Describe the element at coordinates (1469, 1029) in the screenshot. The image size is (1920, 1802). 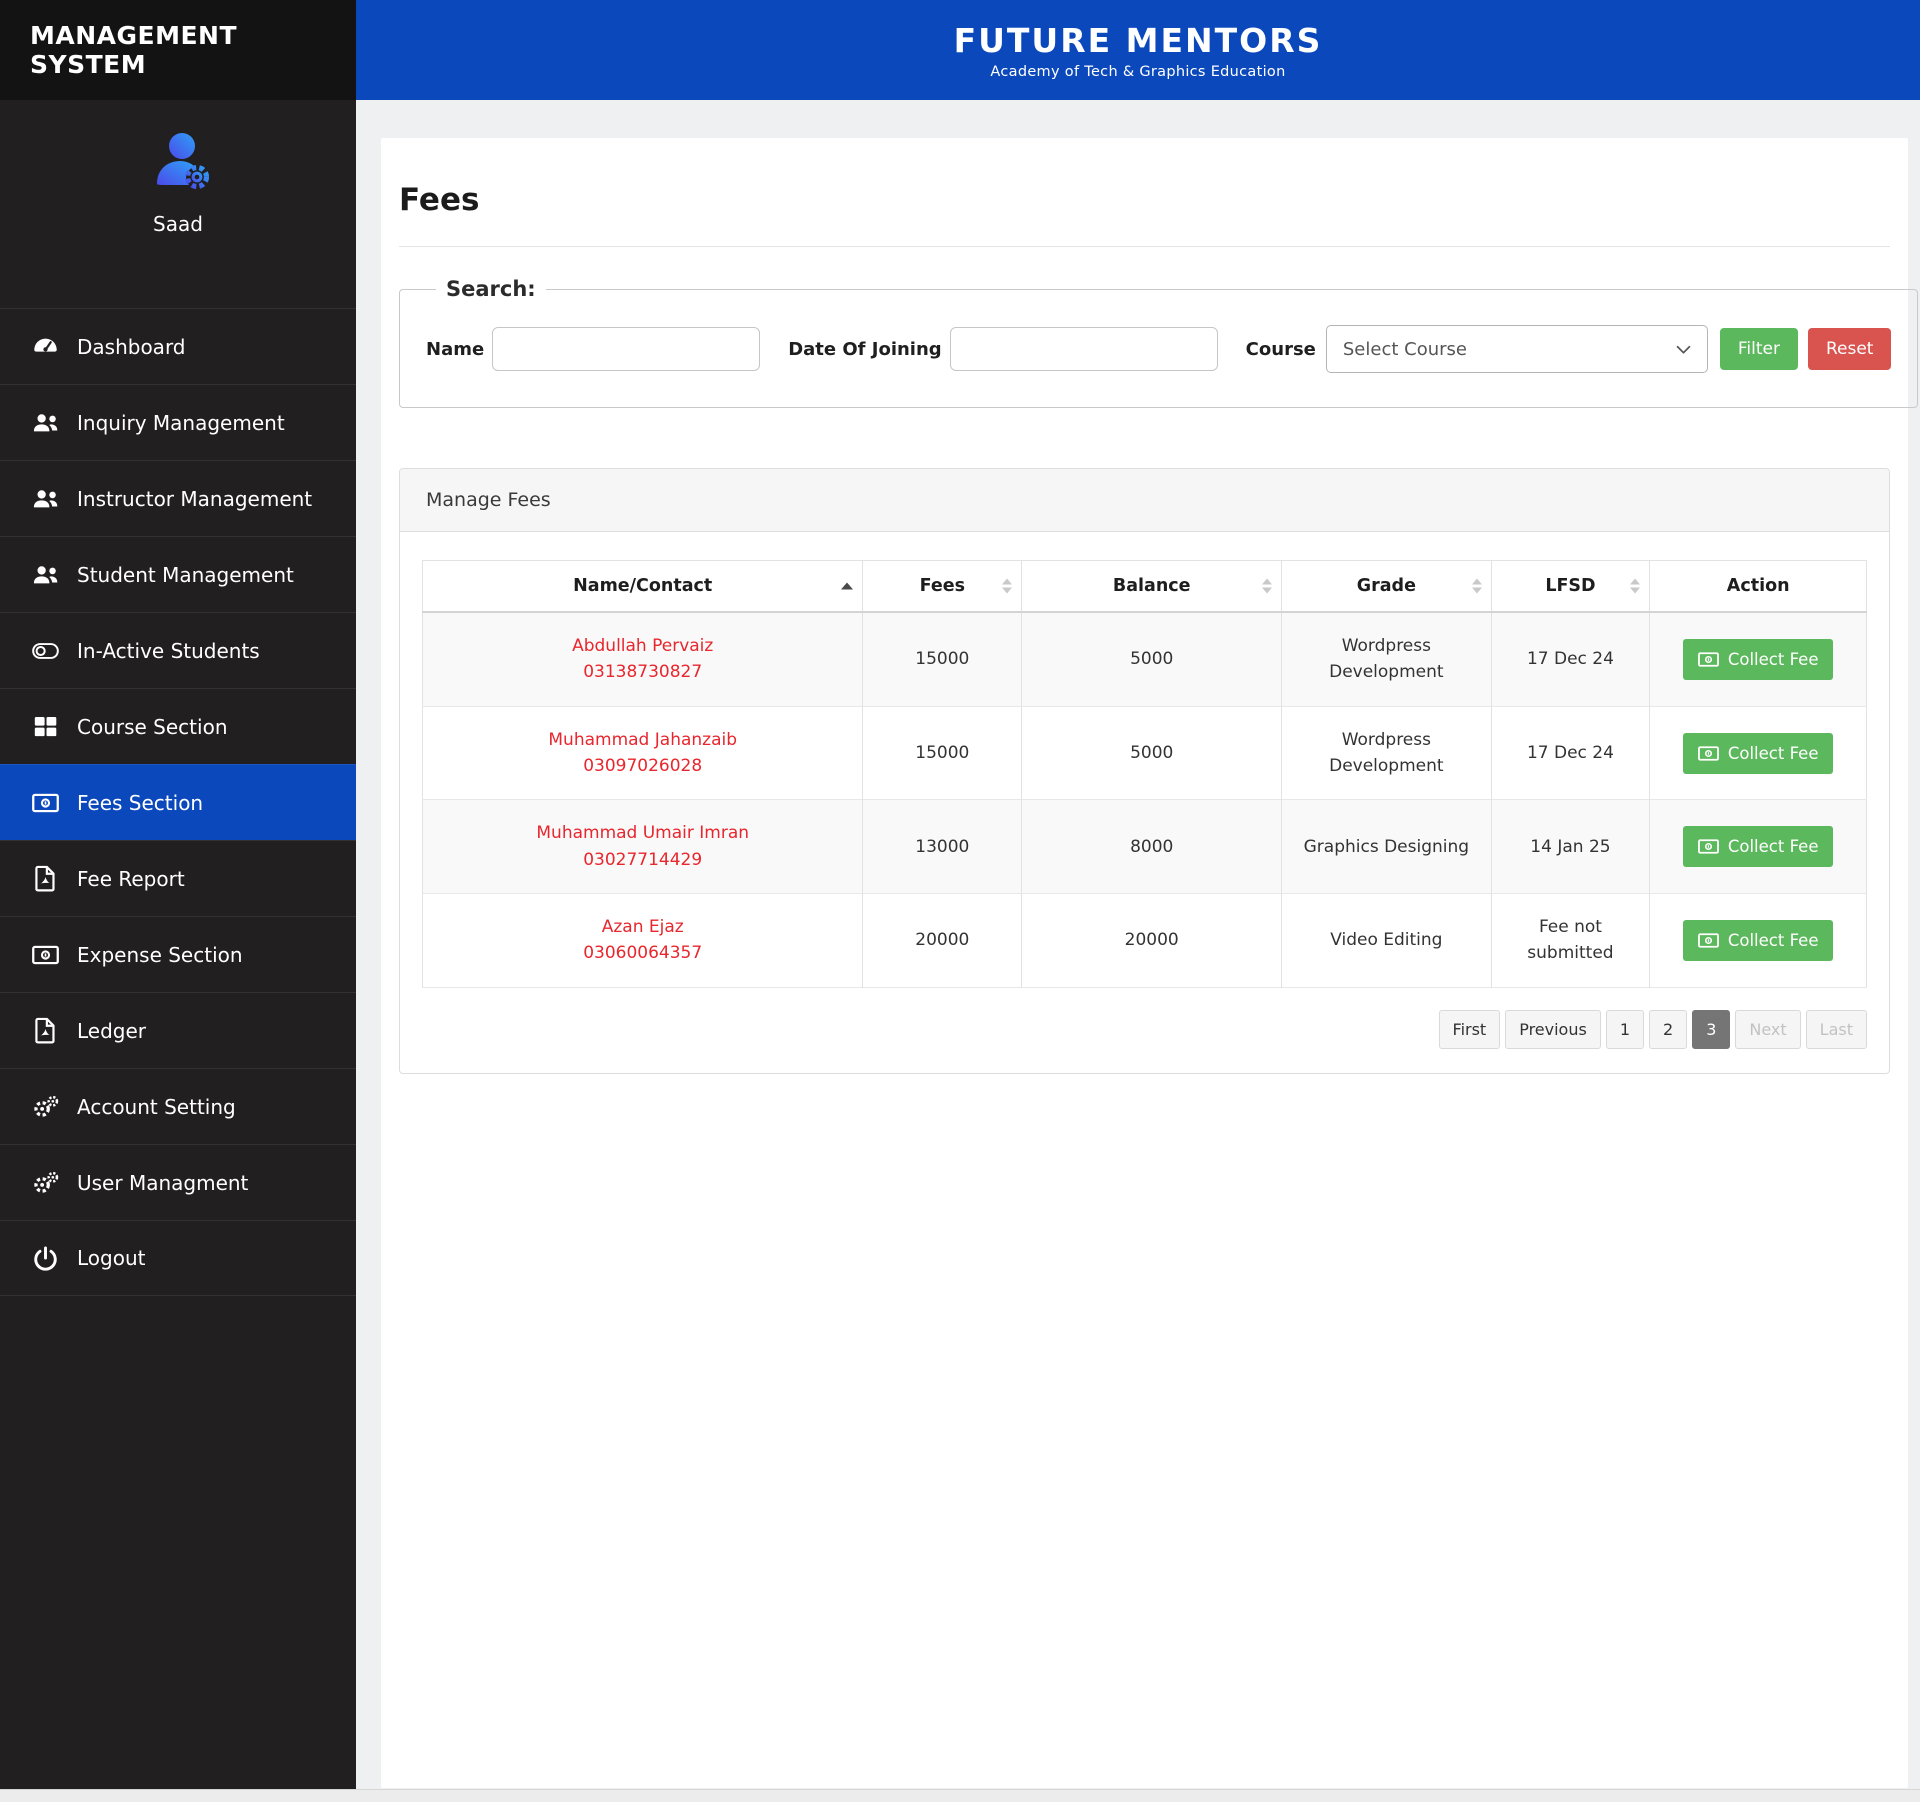
I see `pagination-first-button: First` at that location.